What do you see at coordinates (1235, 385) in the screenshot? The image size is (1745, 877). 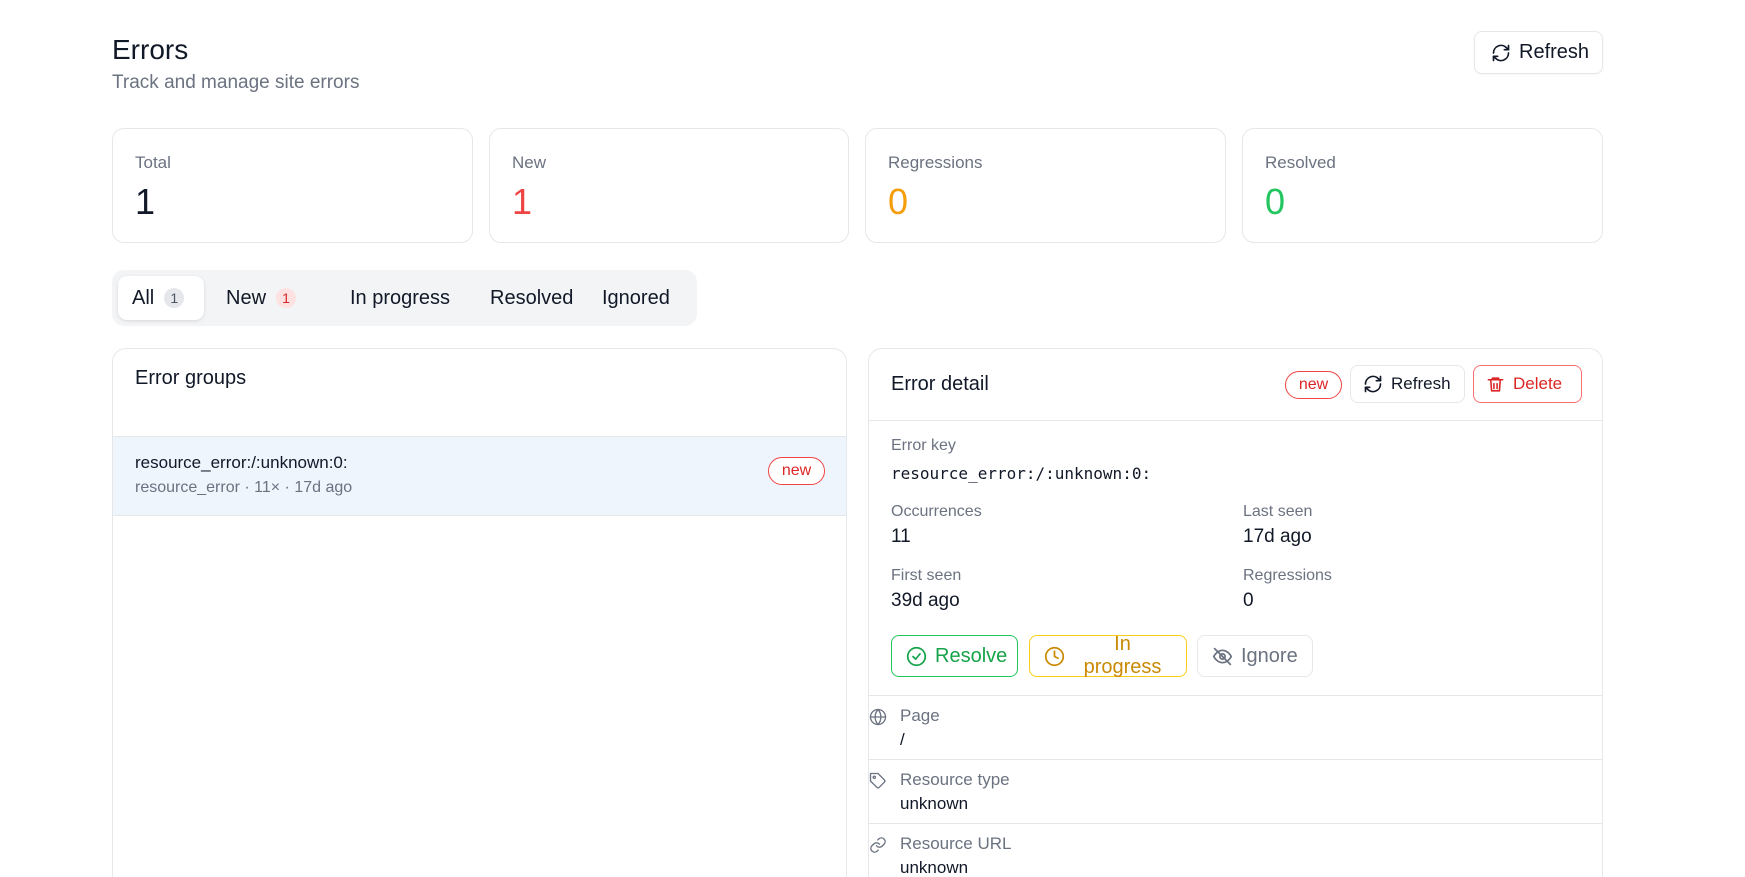 I see `detail-header: Error detail new Refresh Delete` at bounding box center [1235, 385].